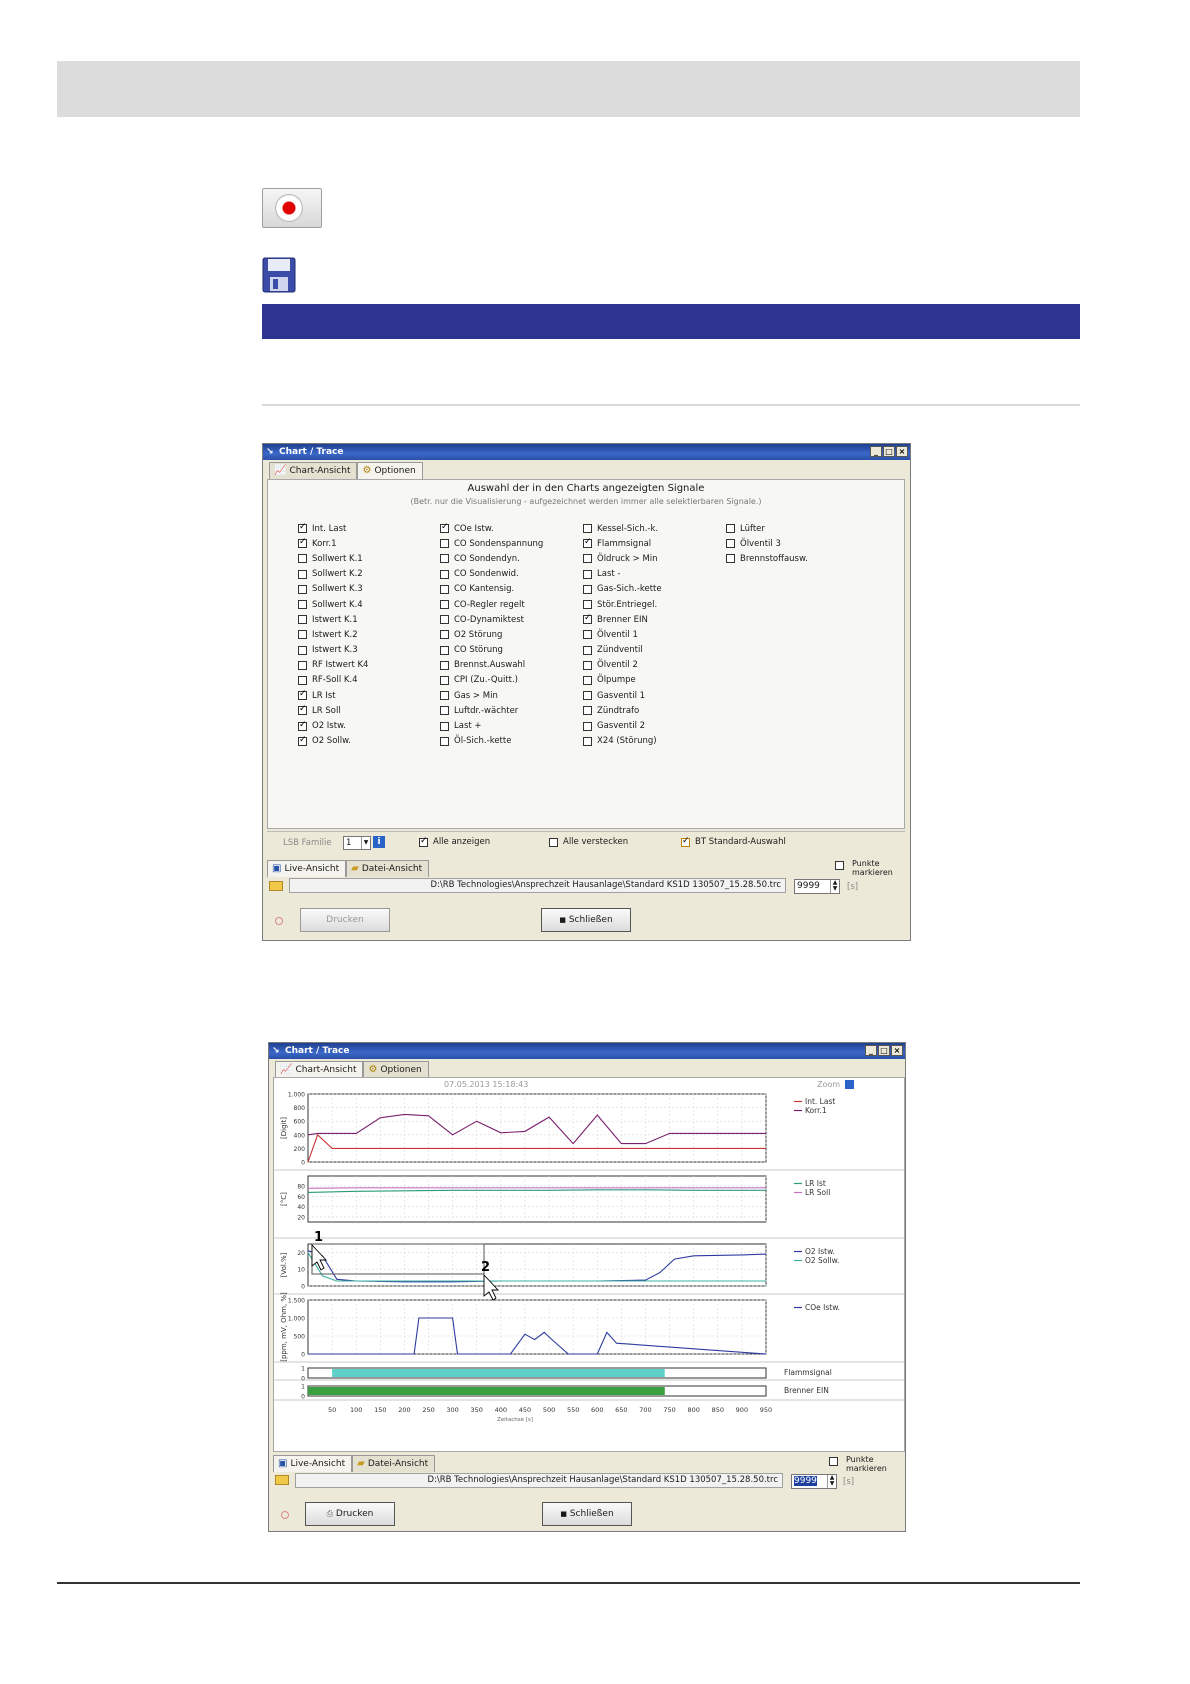  What do you see at coordinates (622, 741) in the screenshot?
I see `signal-checkbox-row: X24 (Störung)` at bounding box center [622, 741].